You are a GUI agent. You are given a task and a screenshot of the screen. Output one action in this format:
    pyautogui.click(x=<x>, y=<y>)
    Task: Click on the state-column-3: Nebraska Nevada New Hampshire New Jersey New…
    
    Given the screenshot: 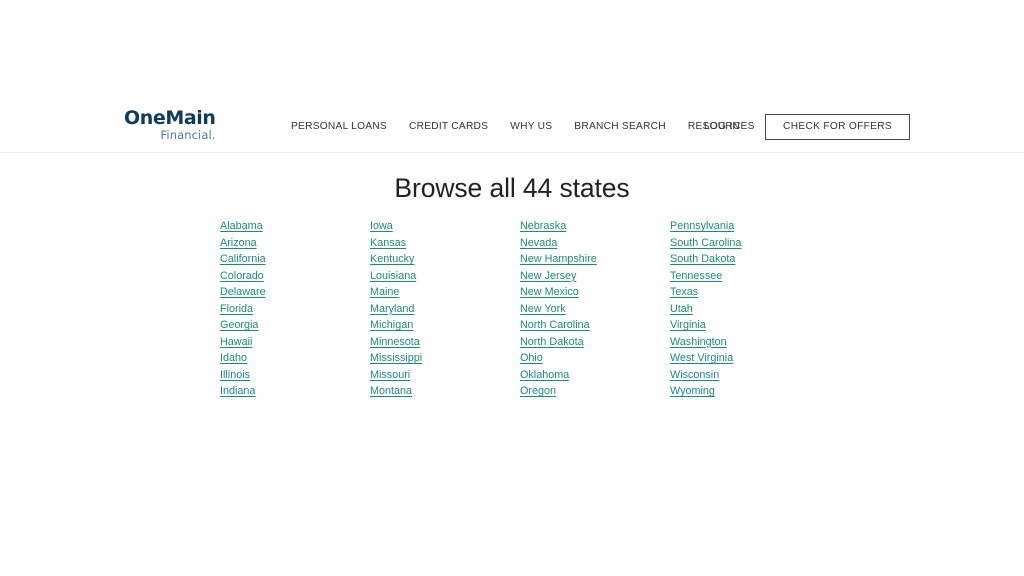 What is the action you would take?
    pyautogui.click(x=595, y=309)
    